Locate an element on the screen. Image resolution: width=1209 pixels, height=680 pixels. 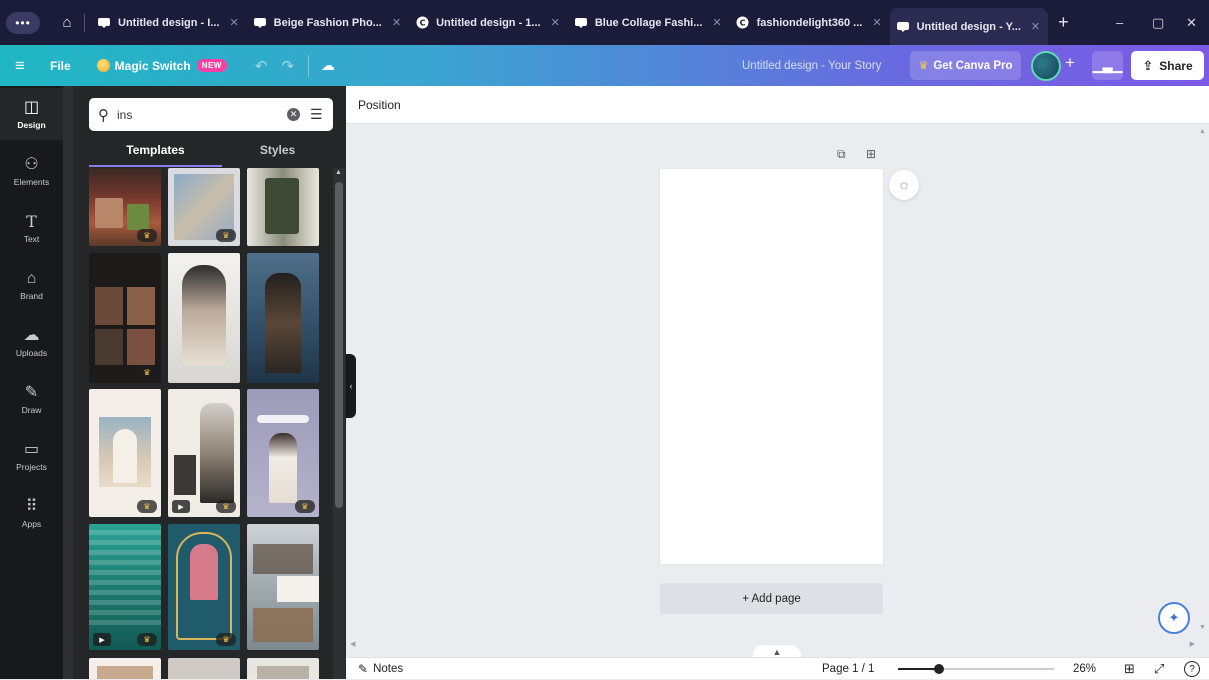
browser-tab-1: Untitled design - I... ✕ is located at coordinates (169, 23).